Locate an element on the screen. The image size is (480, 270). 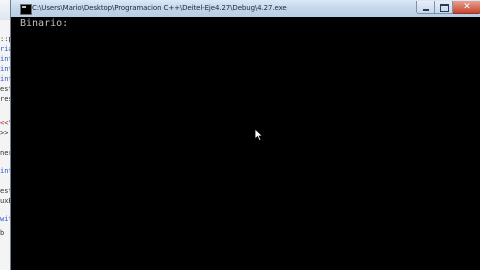
mouse-pointer-icon is located at coordinates (259, 135).